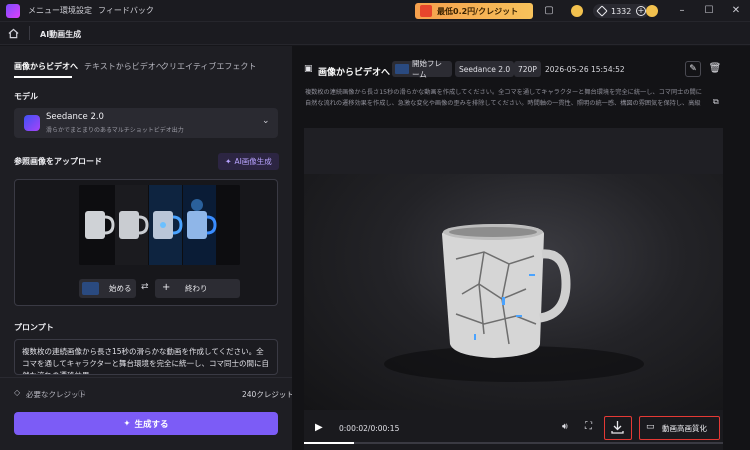 This screenshot has height=450, width=750. What do you see at coordinates (513, 151) in the screenshot?
I see `video-letterbox` at bounding box center [513, 151].